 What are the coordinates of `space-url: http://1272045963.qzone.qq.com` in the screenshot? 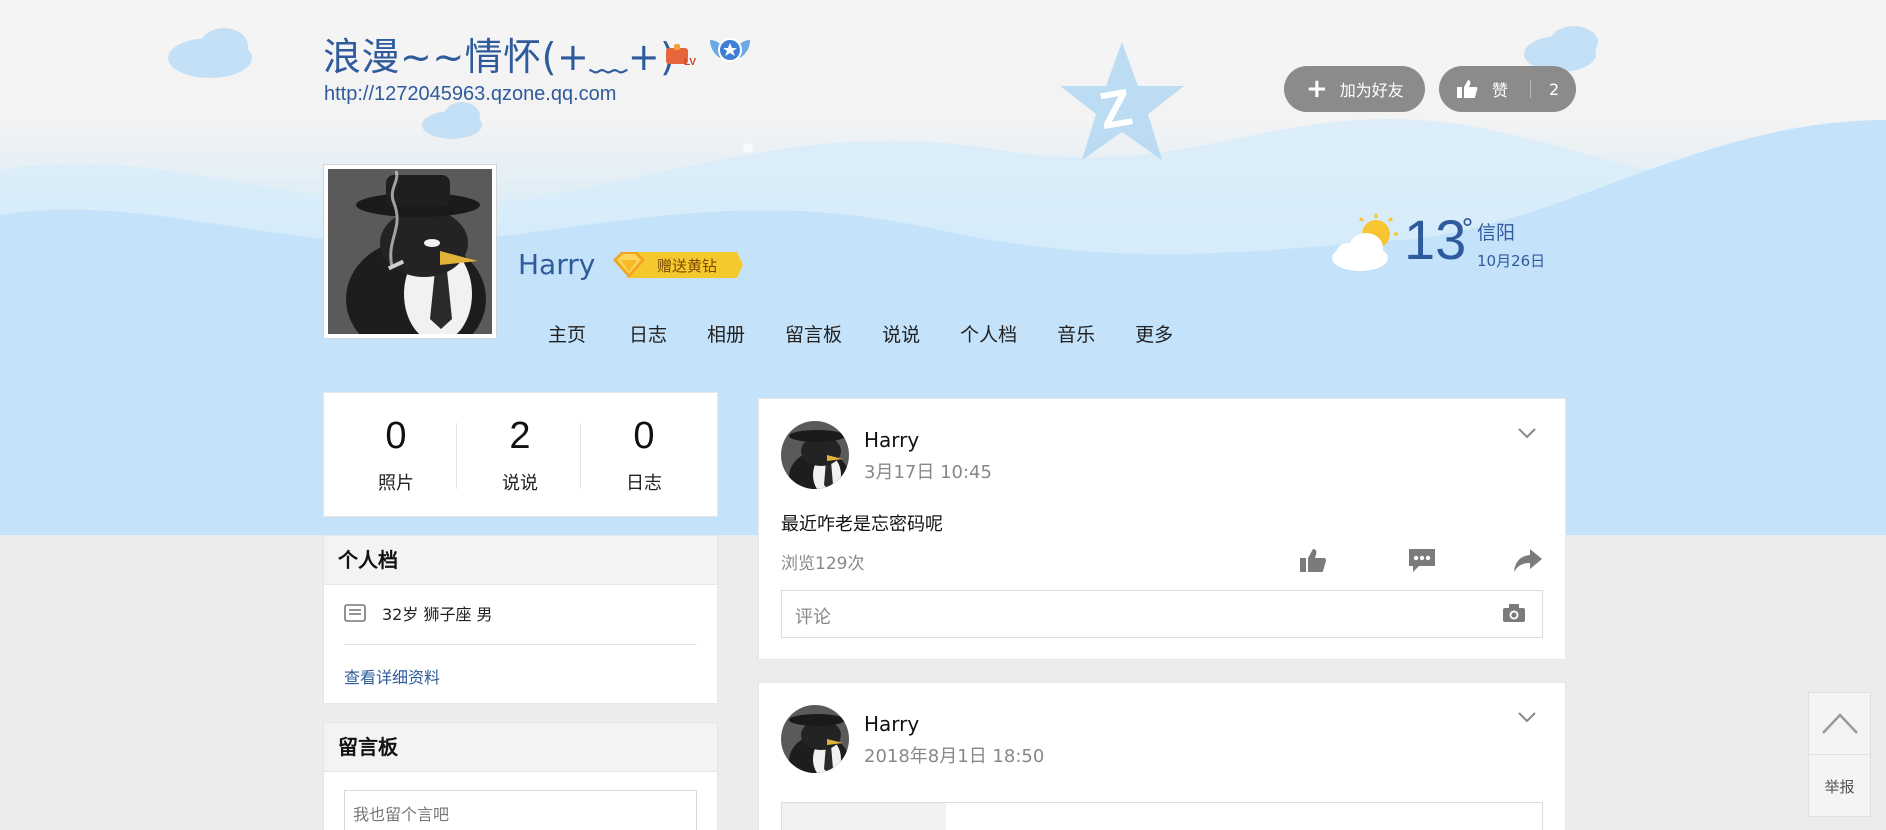 It's located at (470, 94).